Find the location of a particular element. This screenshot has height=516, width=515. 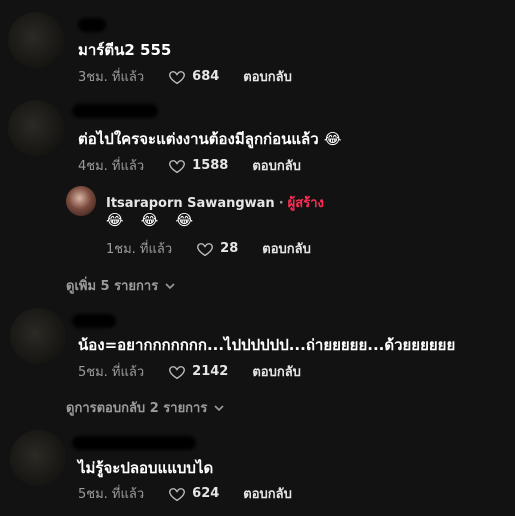

view-more-replies: ดูเพิ่ม 5 รายการ is located at coordinates (121, 285).